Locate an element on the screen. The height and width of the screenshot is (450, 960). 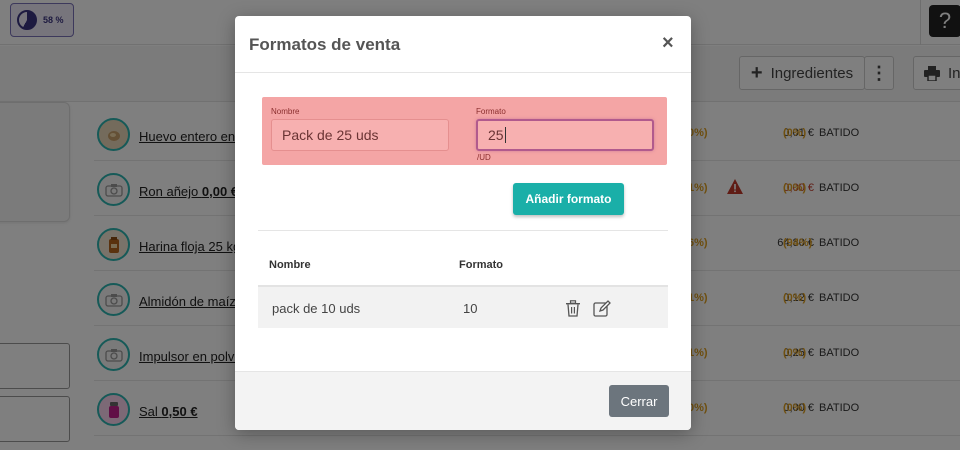
formato-unit: /UD is located at coordinates (484, 157).